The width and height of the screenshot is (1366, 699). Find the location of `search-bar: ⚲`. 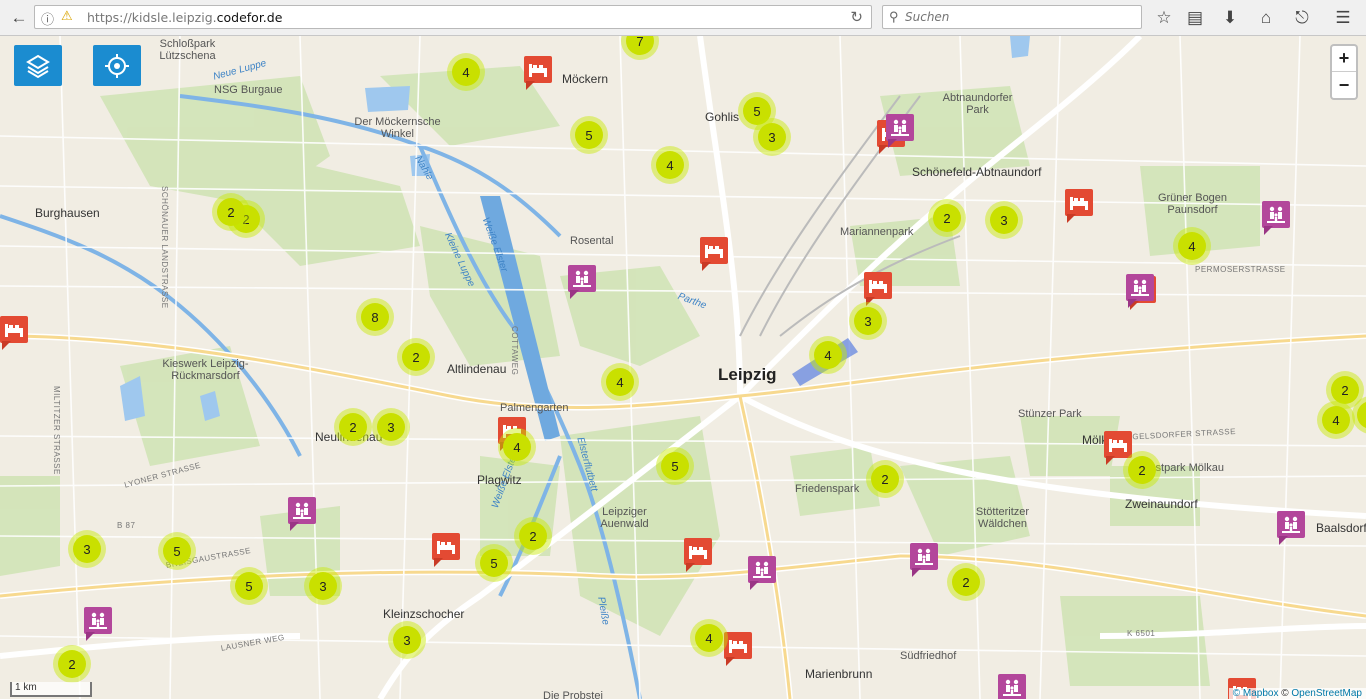

search-bar: ⚲ is located at coordinates (1012, 17).